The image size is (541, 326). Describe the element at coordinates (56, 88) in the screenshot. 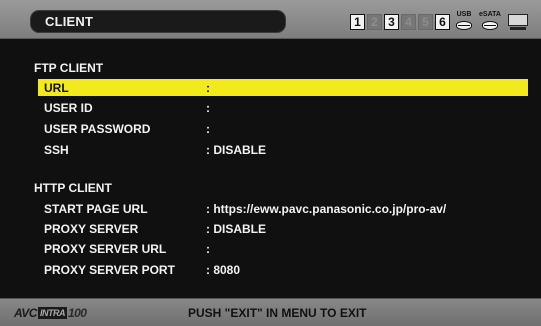

I see `menu-item-label: URL` at that location.